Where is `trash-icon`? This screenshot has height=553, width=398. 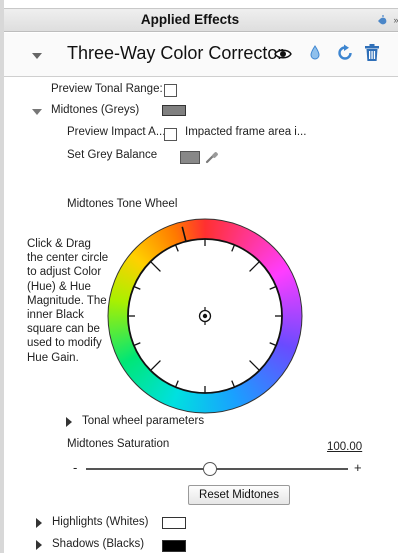 trash-icon is located at coordinates (372, 53).